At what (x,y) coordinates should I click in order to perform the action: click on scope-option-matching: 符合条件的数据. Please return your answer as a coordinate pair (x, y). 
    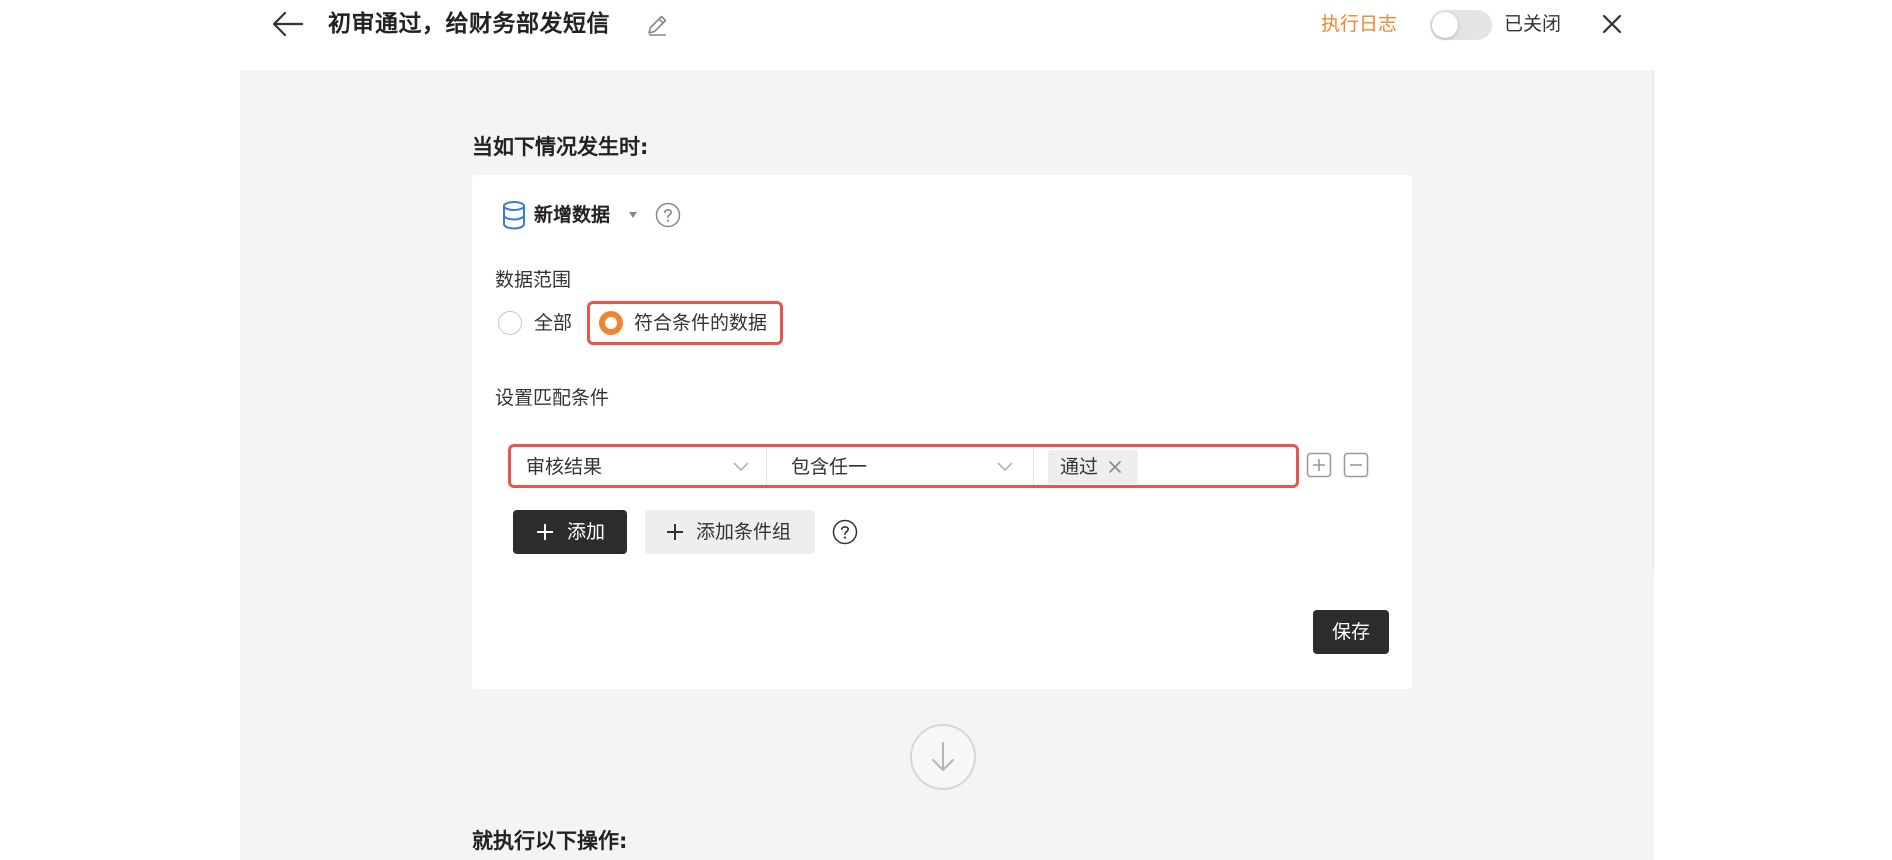
    Looking at the image, I should click on (700, 323).